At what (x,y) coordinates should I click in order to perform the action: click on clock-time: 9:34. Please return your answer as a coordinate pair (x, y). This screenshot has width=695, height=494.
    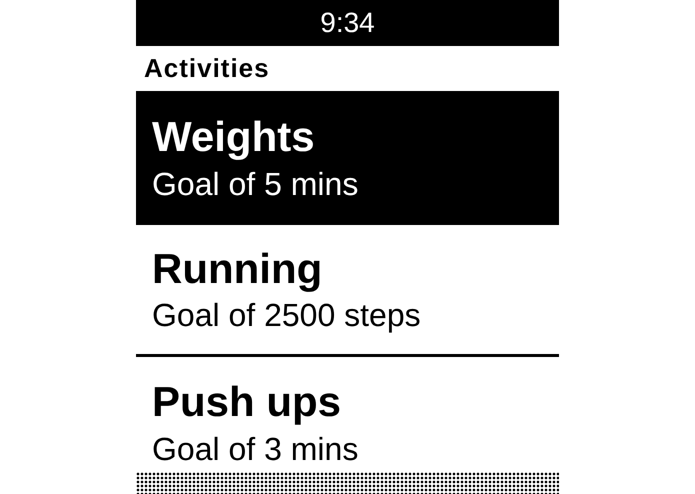
    Looking at the image, I should click on (347, 23).